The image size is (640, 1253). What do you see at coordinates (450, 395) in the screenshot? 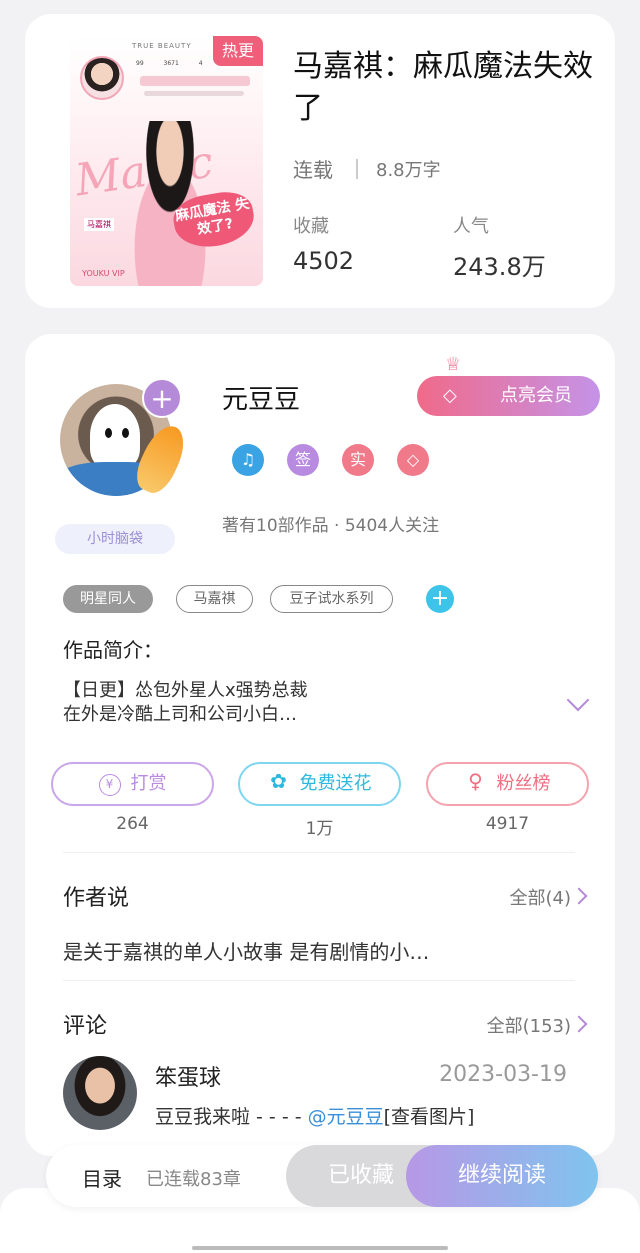
I see `diamond-icon: ◇` at bounding box center [450, 395].